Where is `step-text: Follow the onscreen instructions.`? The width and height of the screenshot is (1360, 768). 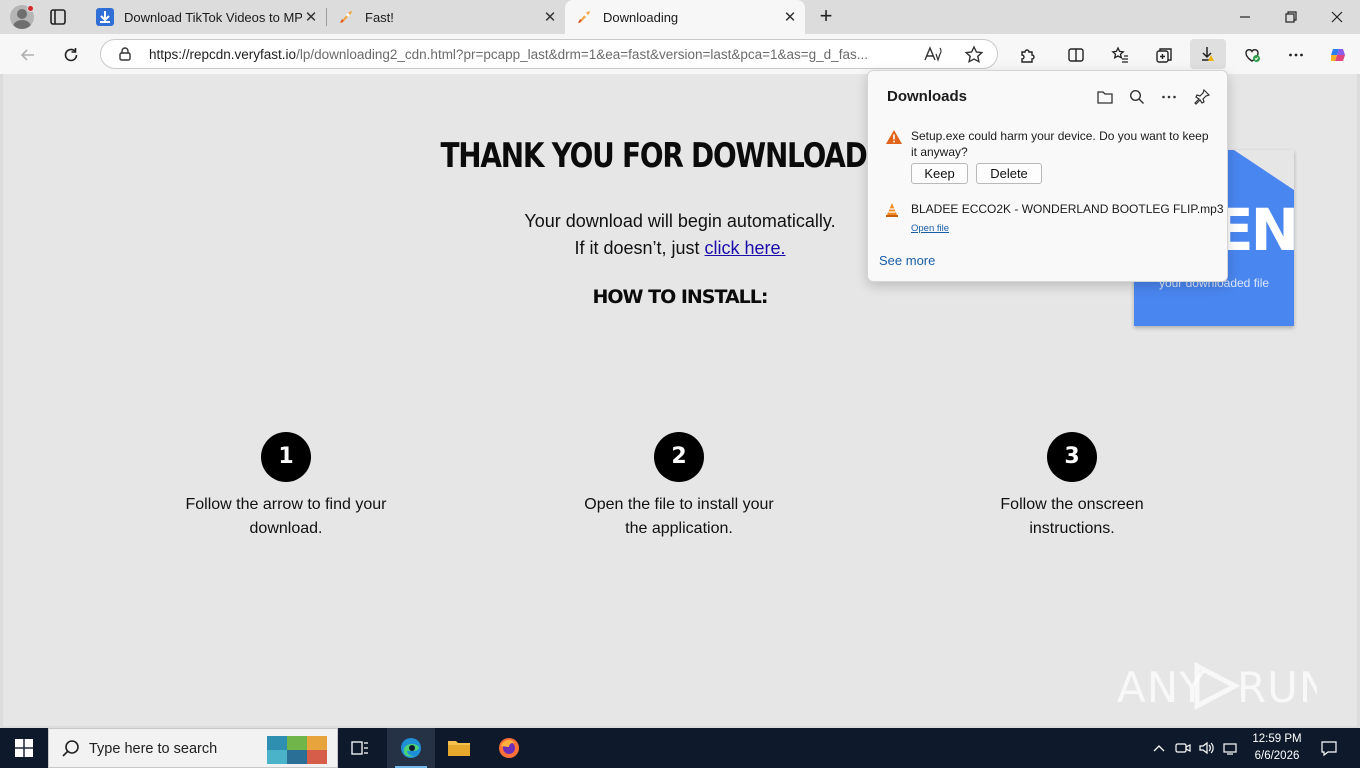
step-text: Follow the onscreen instructions. is located at coordinates (1072, 516).